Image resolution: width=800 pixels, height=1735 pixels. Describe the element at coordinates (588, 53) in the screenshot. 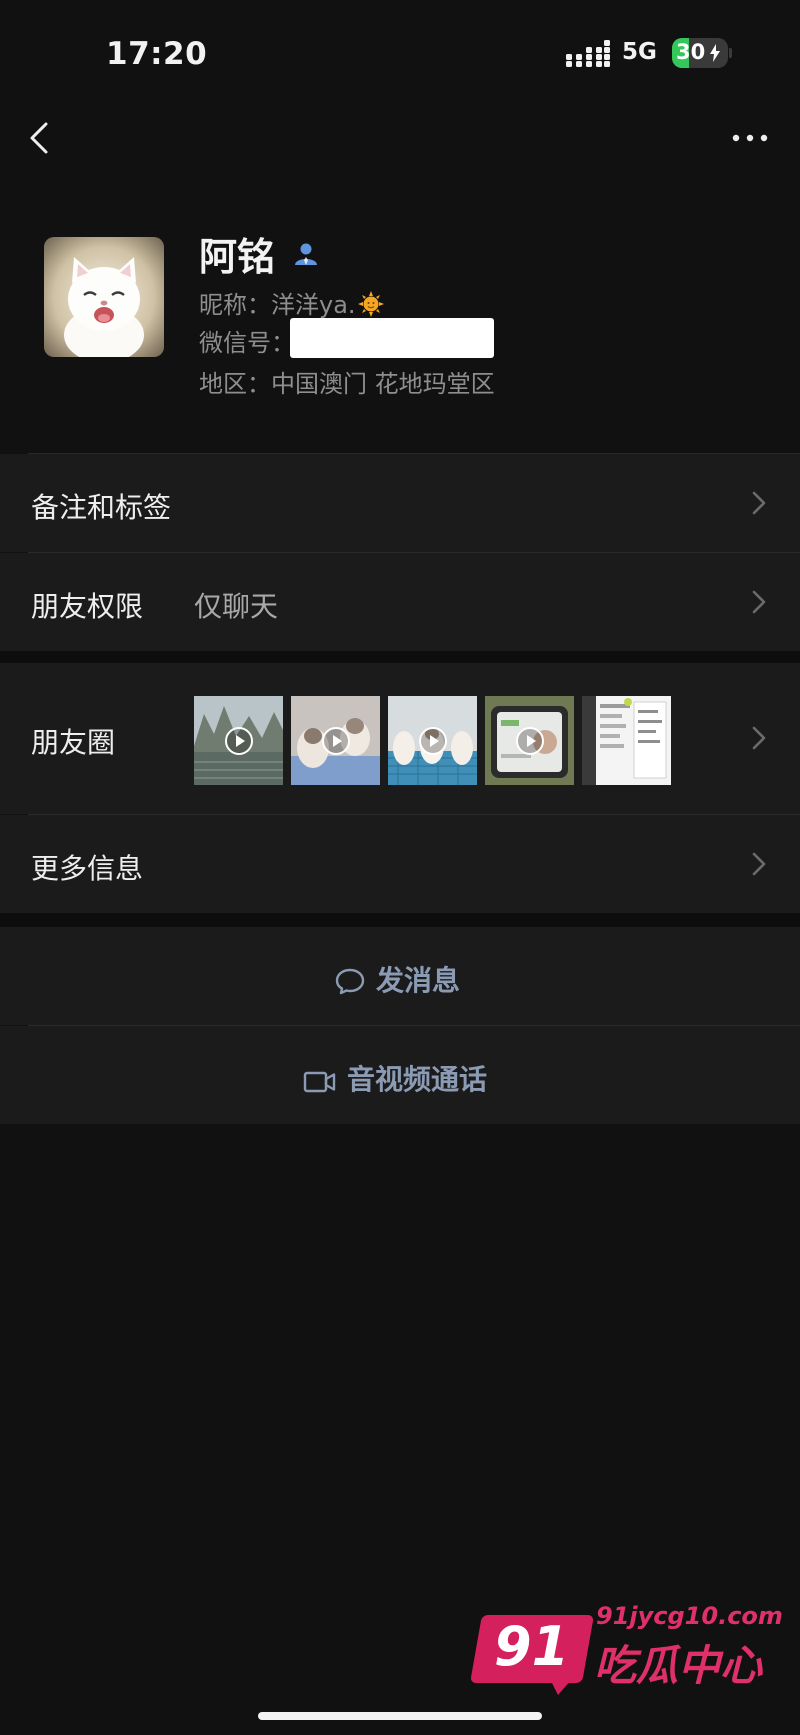

I see `signal-icon` at that location.